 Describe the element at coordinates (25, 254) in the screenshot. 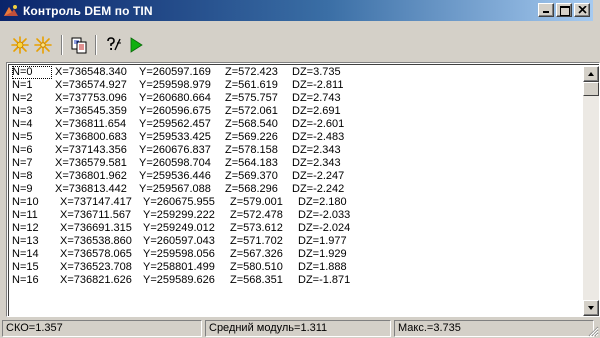

I see `point-number: N=14` at that location.